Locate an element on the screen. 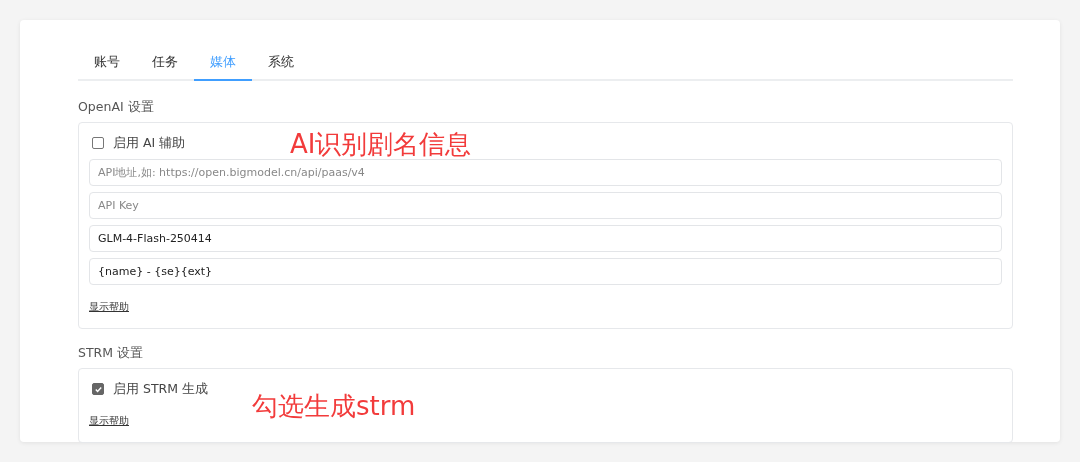  input-field: {name} - {se}{ext} is located at coordinates (545, 271).